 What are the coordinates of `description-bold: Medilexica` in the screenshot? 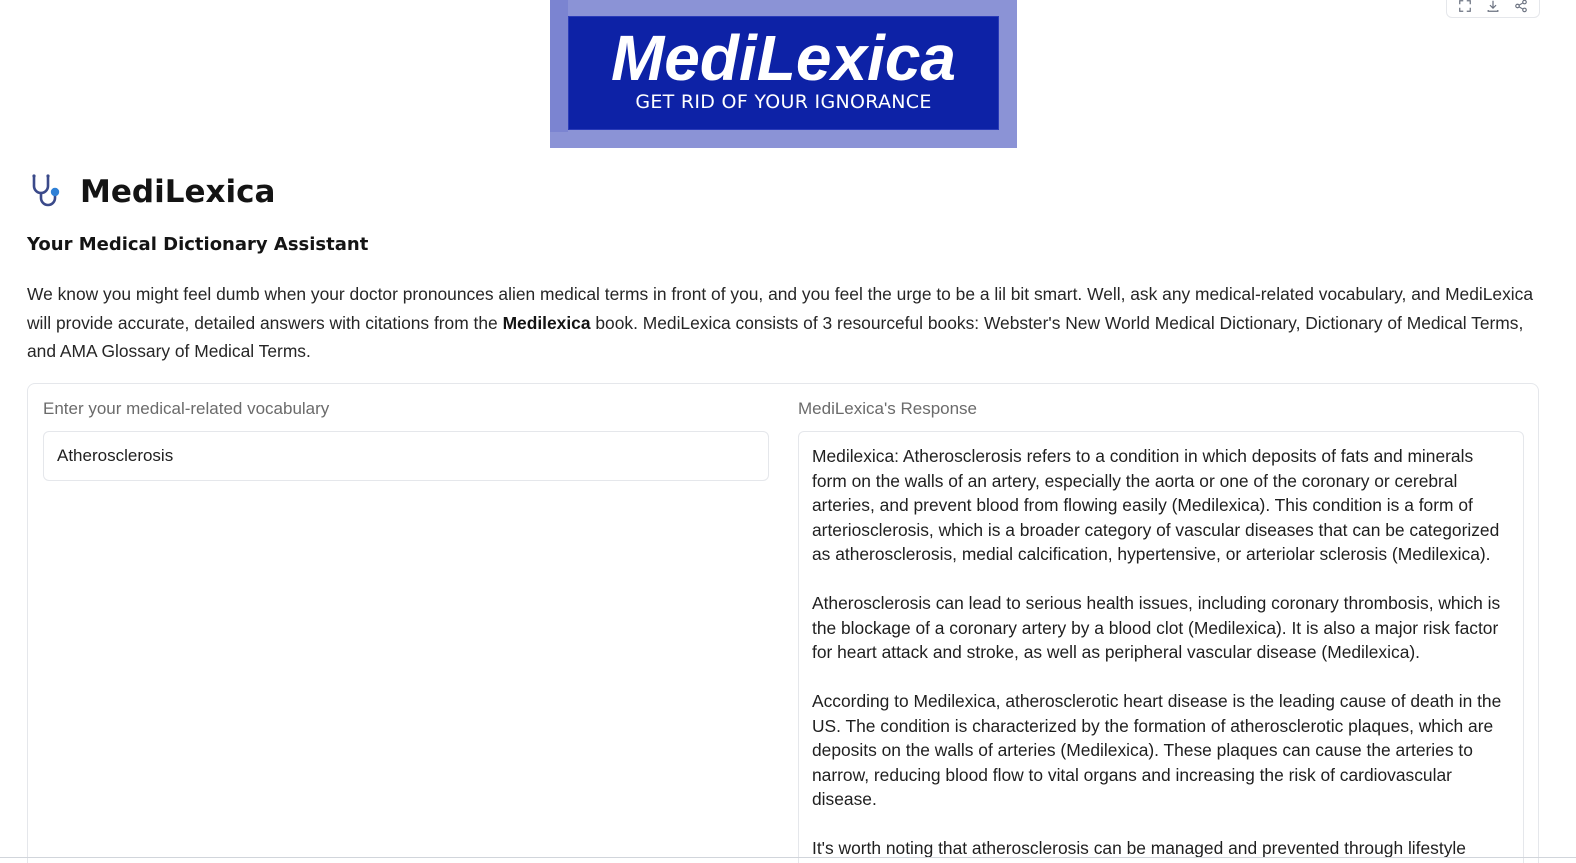 It's located at (546, 322).